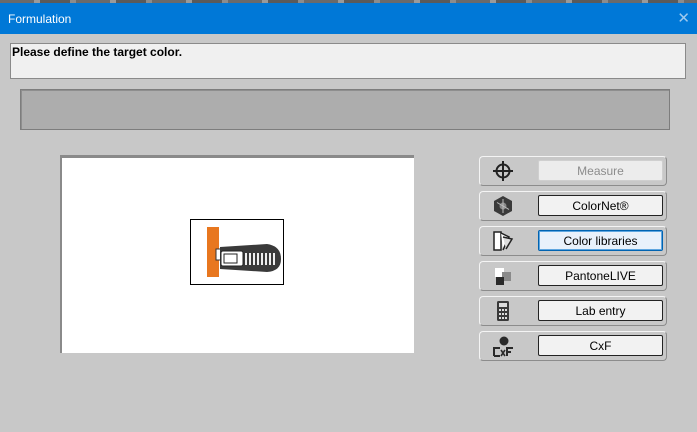 This screenshot has height=432, width=697. I want to click on option-colornet: ColorNet®, so click(573, 206).